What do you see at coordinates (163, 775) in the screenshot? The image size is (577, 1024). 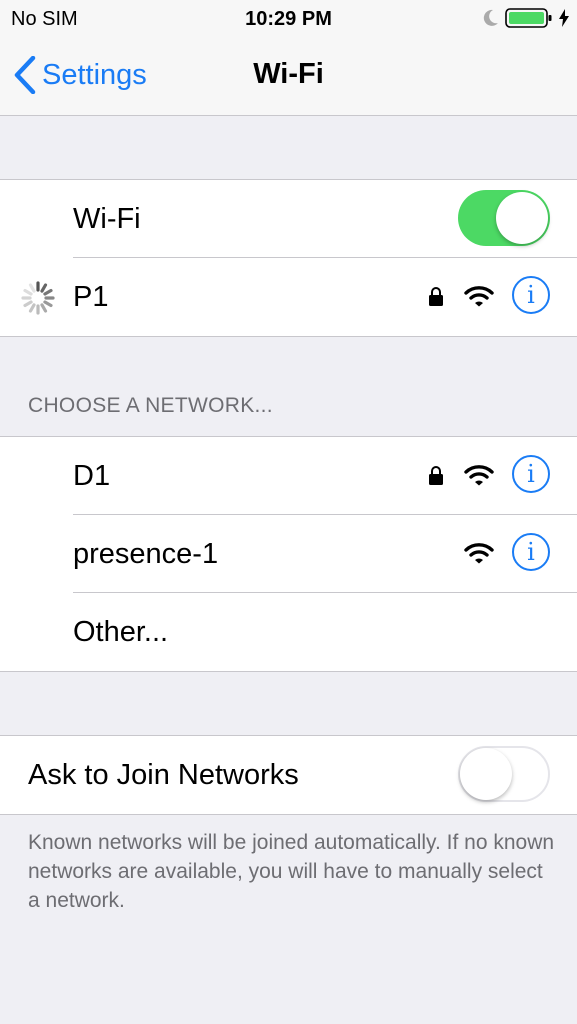 I see `ask-to-join-label: Ask to Join Networks` at bounding box center [163, 775].